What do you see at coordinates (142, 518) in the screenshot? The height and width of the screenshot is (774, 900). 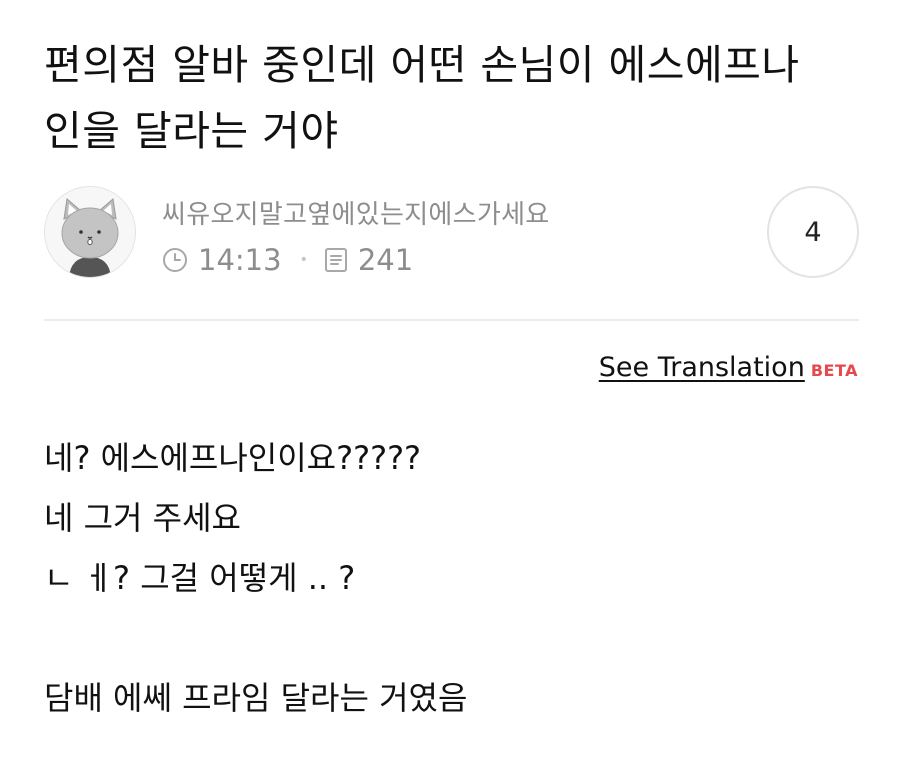 I see `body-line: 네 그거 주세요` at bounding box center [142, 518].